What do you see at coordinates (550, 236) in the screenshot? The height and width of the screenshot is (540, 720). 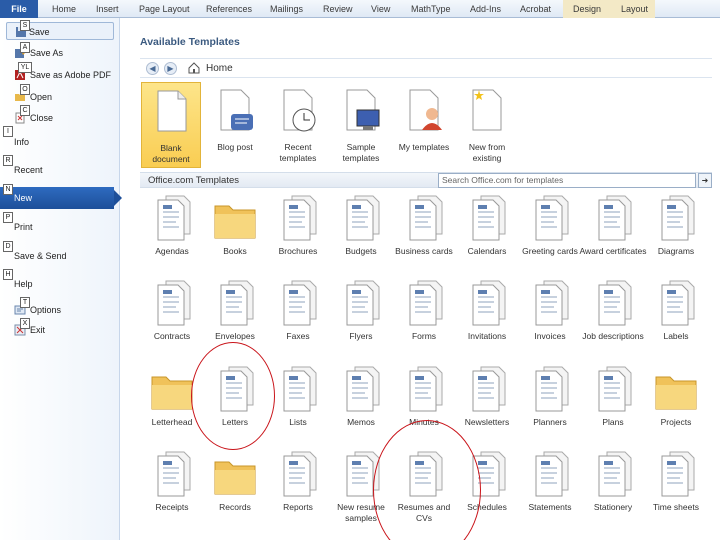 I see `template-greeting-cards: Greeting cards` at bounding box center [550, 236].